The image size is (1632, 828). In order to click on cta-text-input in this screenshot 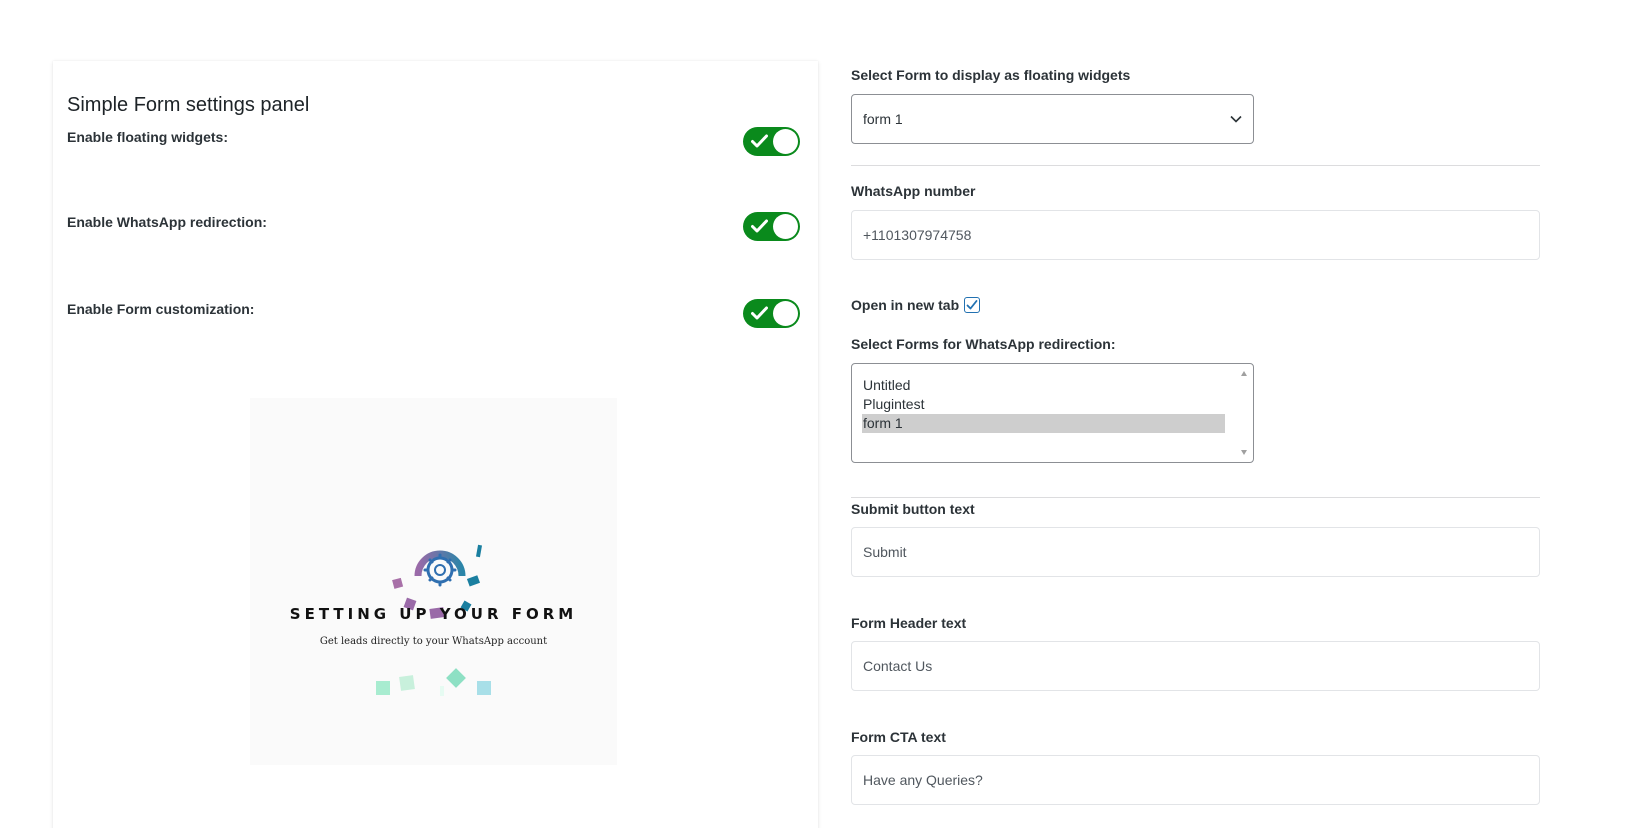, I will do `click(1195, 780)`.